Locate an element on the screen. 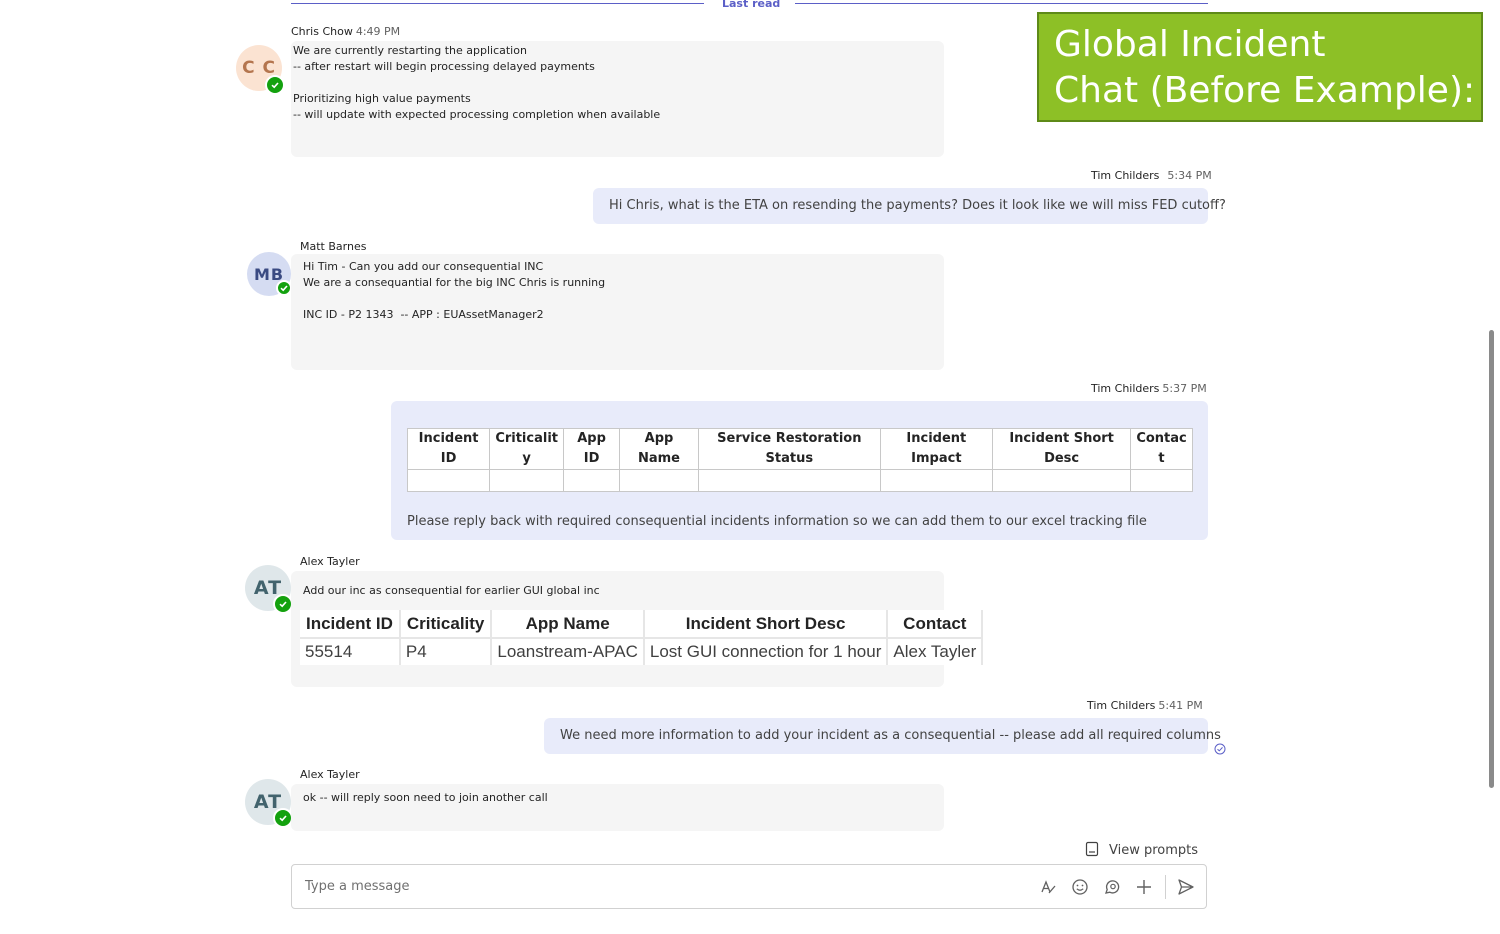 The height and width of the screenshot is (934, 1500). table-header: Service Restoration Status is located at coordinates (789, 449).